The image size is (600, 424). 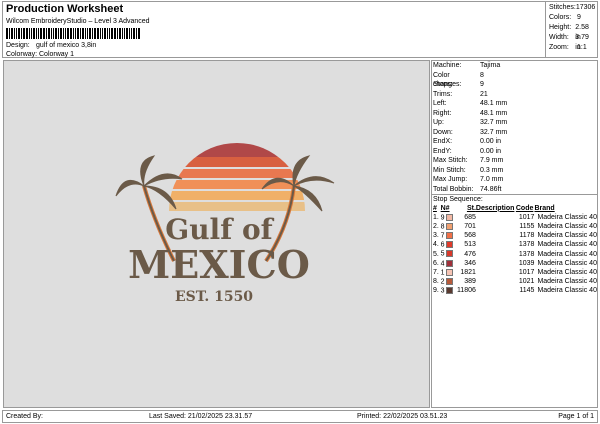 I want to click on barcode, so click(x=86, y=33).